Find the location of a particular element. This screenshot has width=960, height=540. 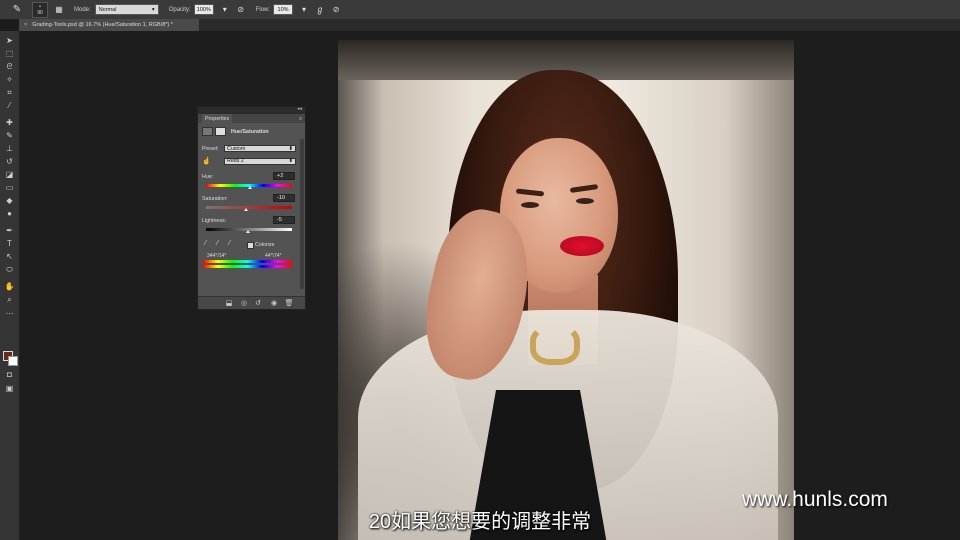

on-image-adjust-icon: ☝ is located at coordinates (213, 161).